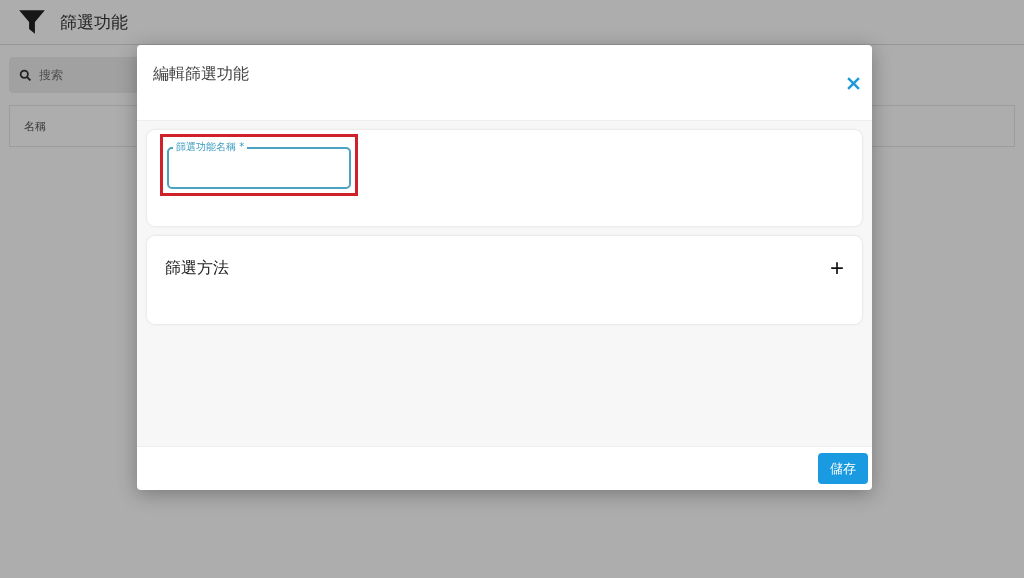  I want to click on add-button: +, so click(837, 268).